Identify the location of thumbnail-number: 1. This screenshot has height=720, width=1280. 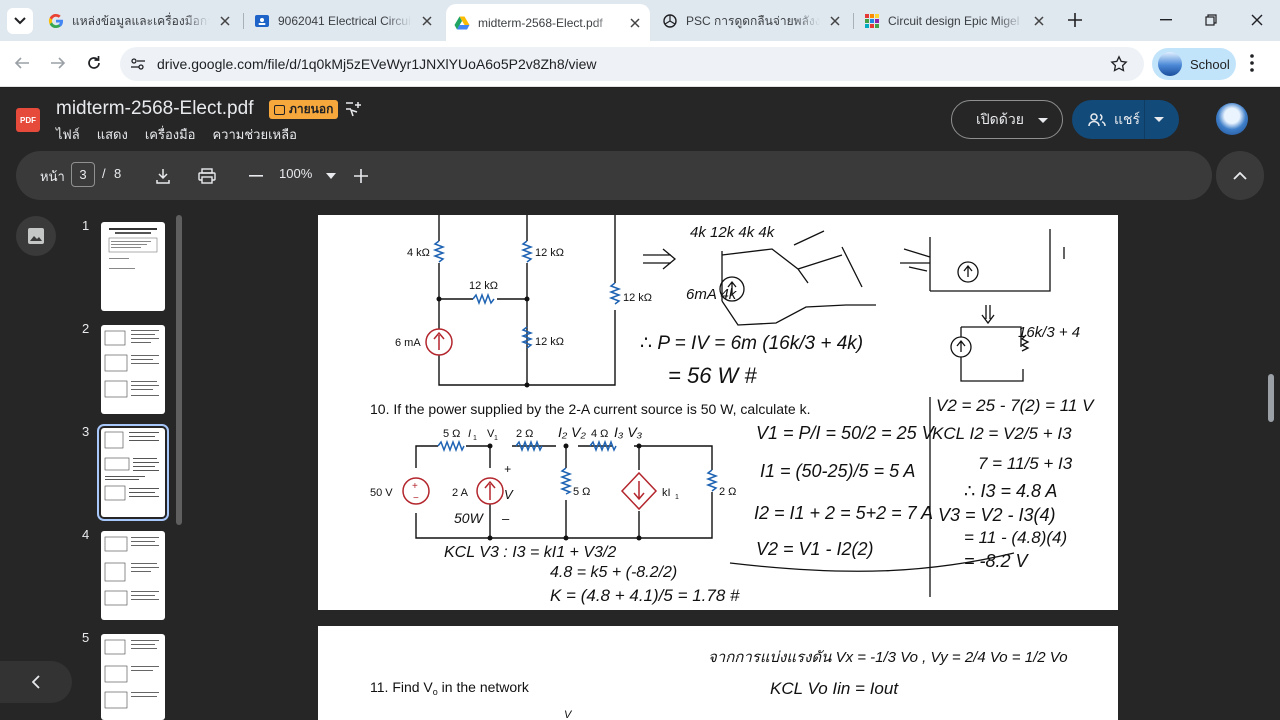
(86, 225).